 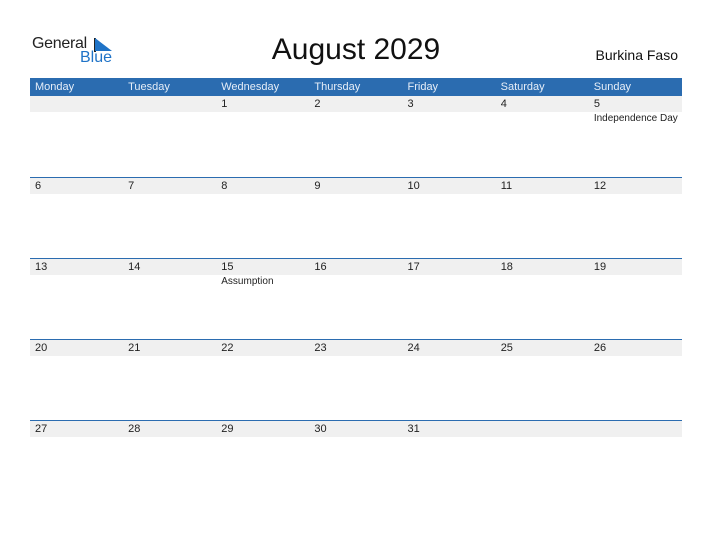 I want to click on day-cell: 29, so click(x=262, y=461).